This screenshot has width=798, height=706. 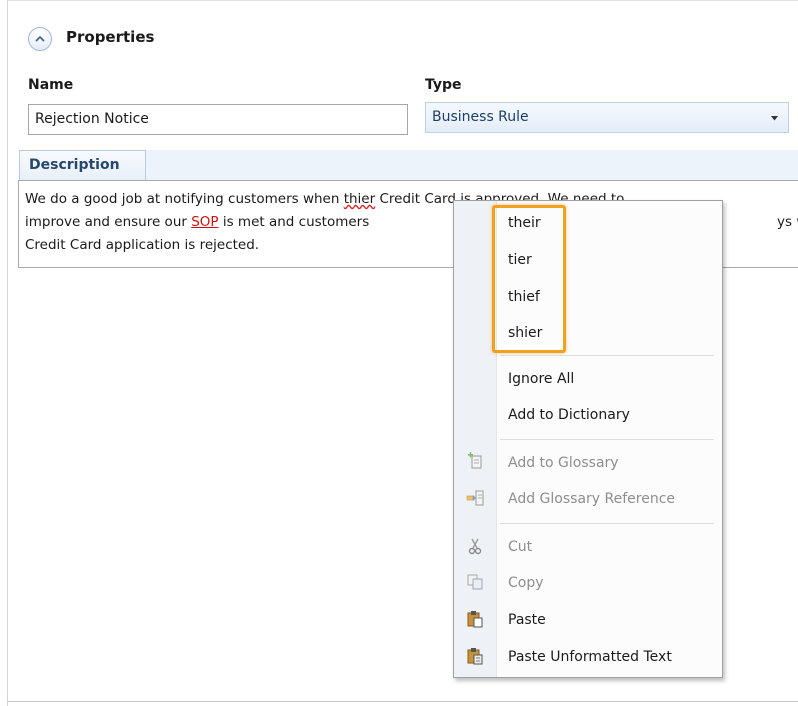 I want to click on panel-bottom-border, so click(x=402, y=701).